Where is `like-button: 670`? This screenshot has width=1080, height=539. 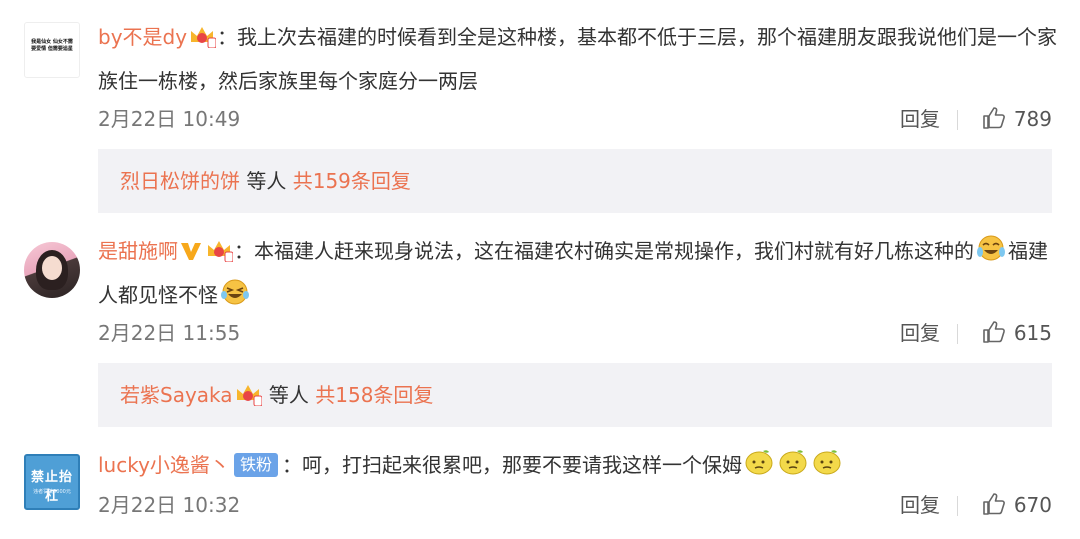
like-button: 670 is located at coordinates (1017, 505).